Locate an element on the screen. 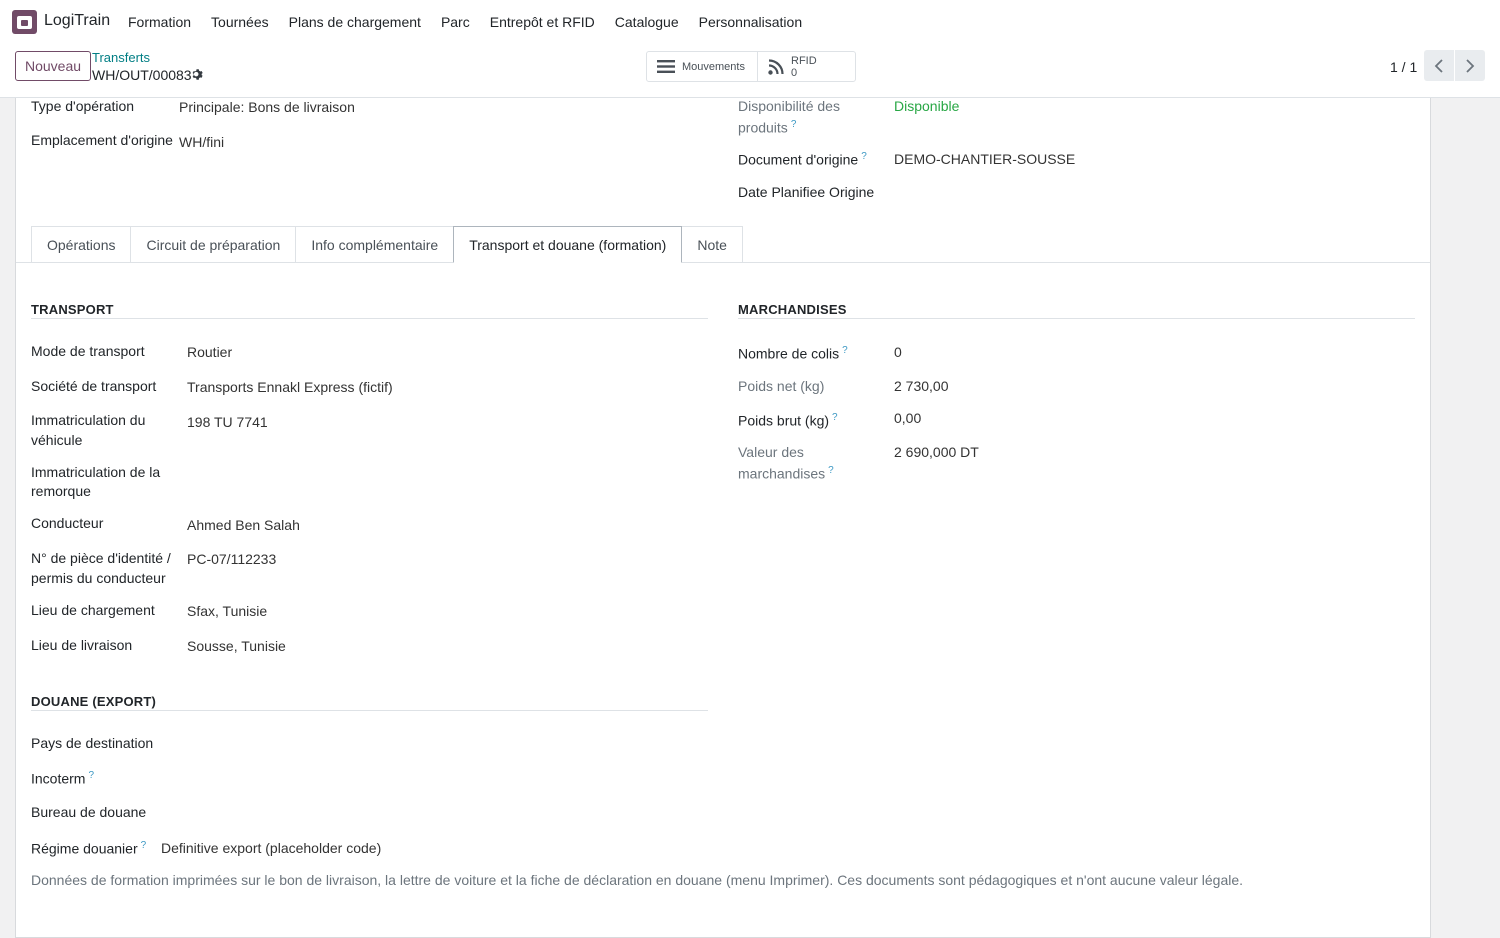  net-weight-label: Poids net (kg) is located at coordinates (781, 386).